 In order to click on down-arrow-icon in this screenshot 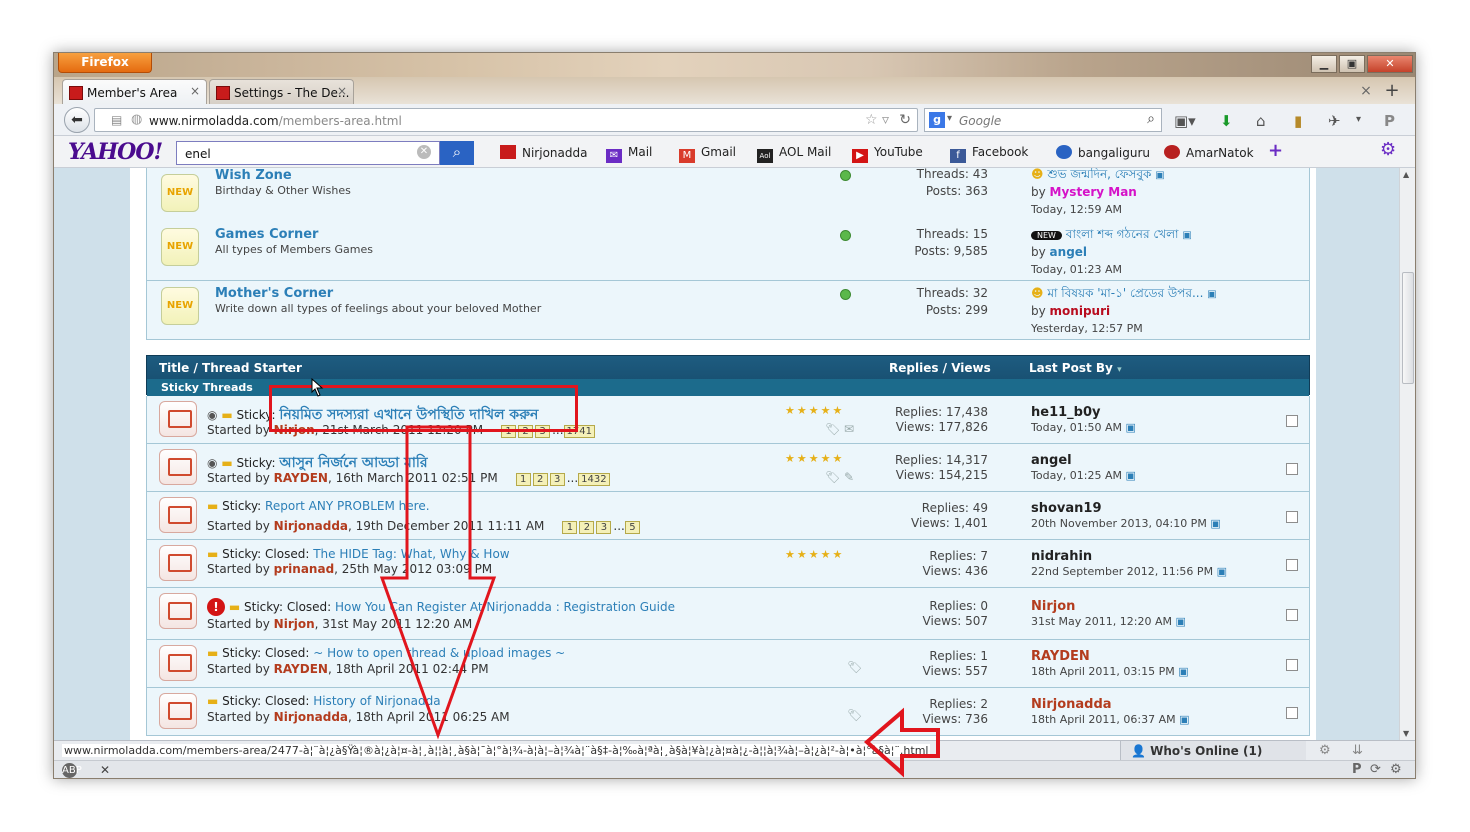, I will do `click(438, 582)`.